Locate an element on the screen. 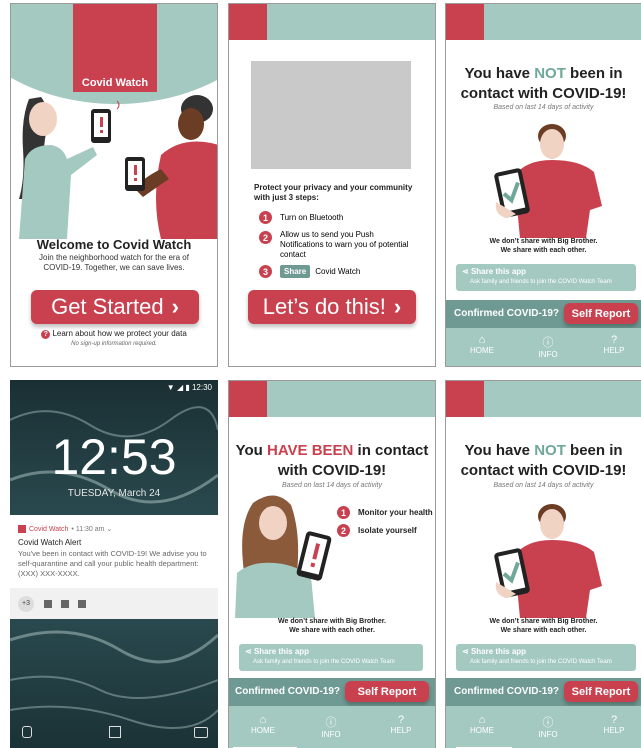 This screenshot has height=748, width=641. share-chip: Share is located at coordinates (295, 271).